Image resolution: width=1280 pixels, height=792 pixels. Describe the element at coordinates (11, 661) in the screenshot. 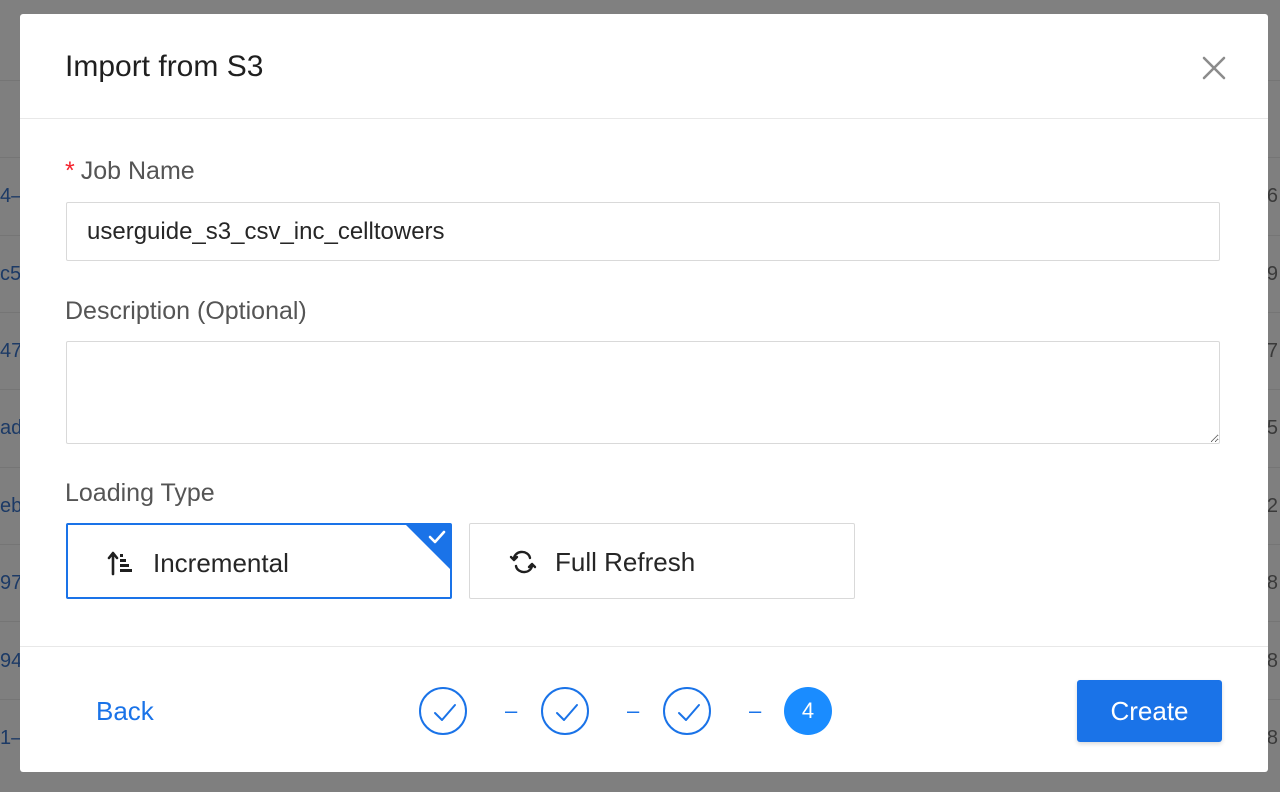

I see `background-row-id: 94` at that location.